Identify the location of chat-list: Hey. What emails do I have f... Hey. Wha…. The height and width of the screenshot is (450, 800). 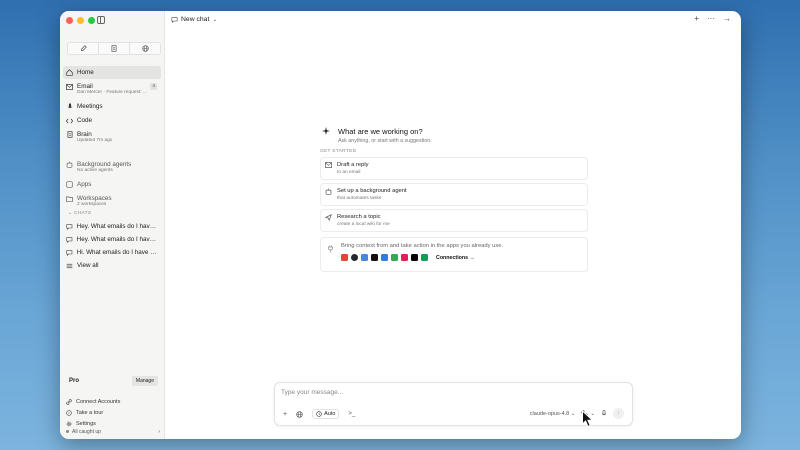
(112, 246).